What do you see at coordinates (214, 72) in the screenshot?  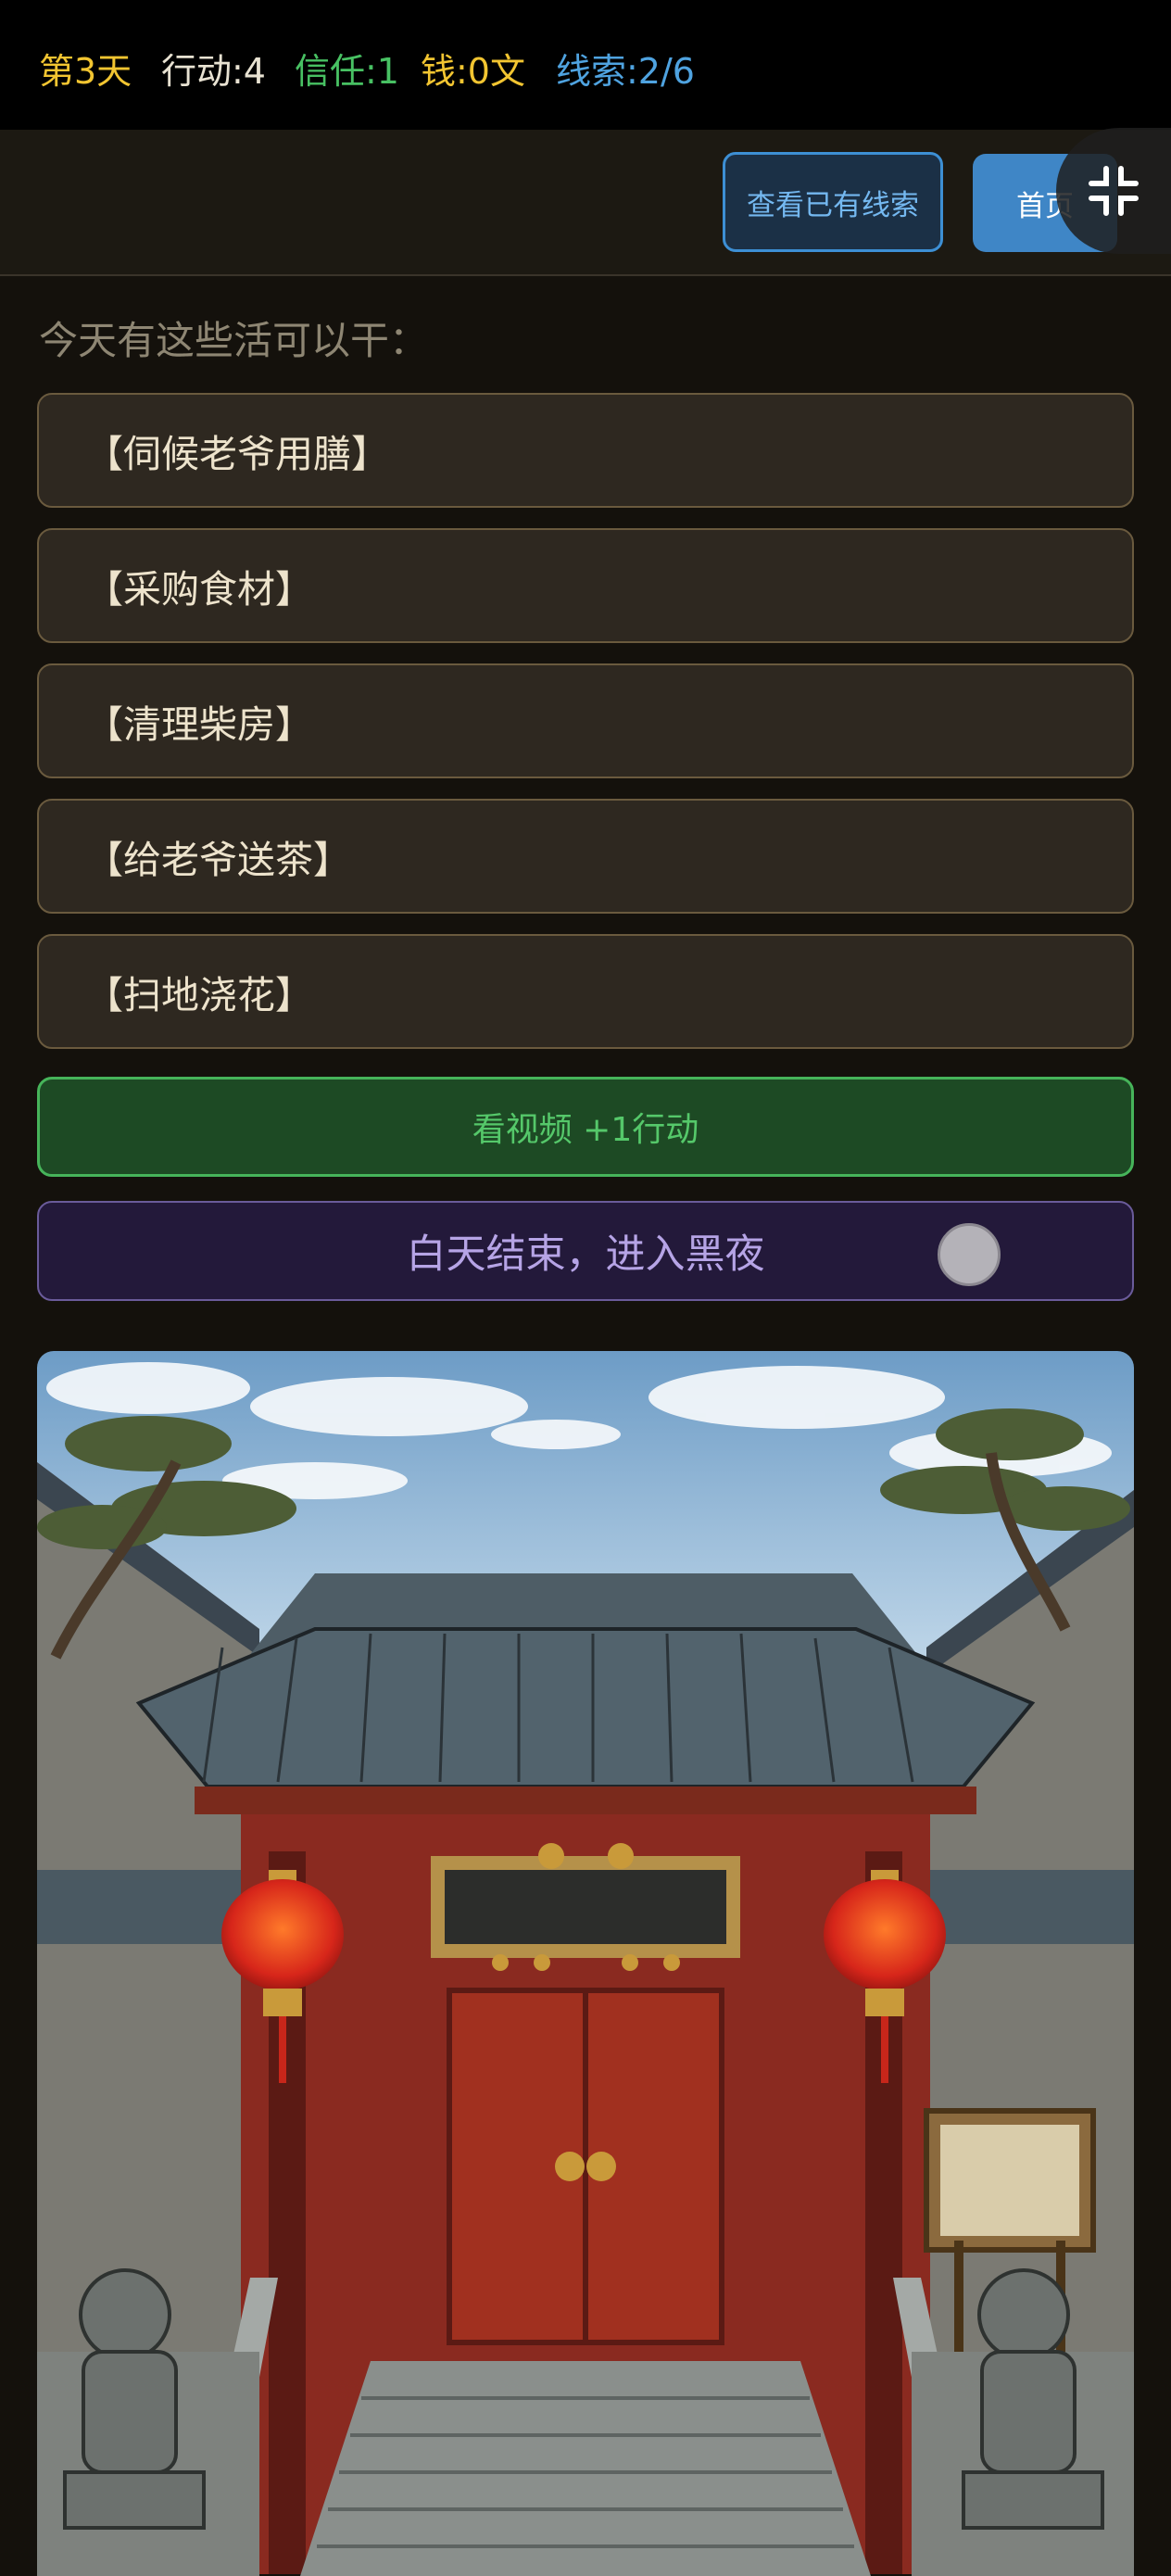 I see `actions-counter: 行动:4` at bounding box center [214, 72].